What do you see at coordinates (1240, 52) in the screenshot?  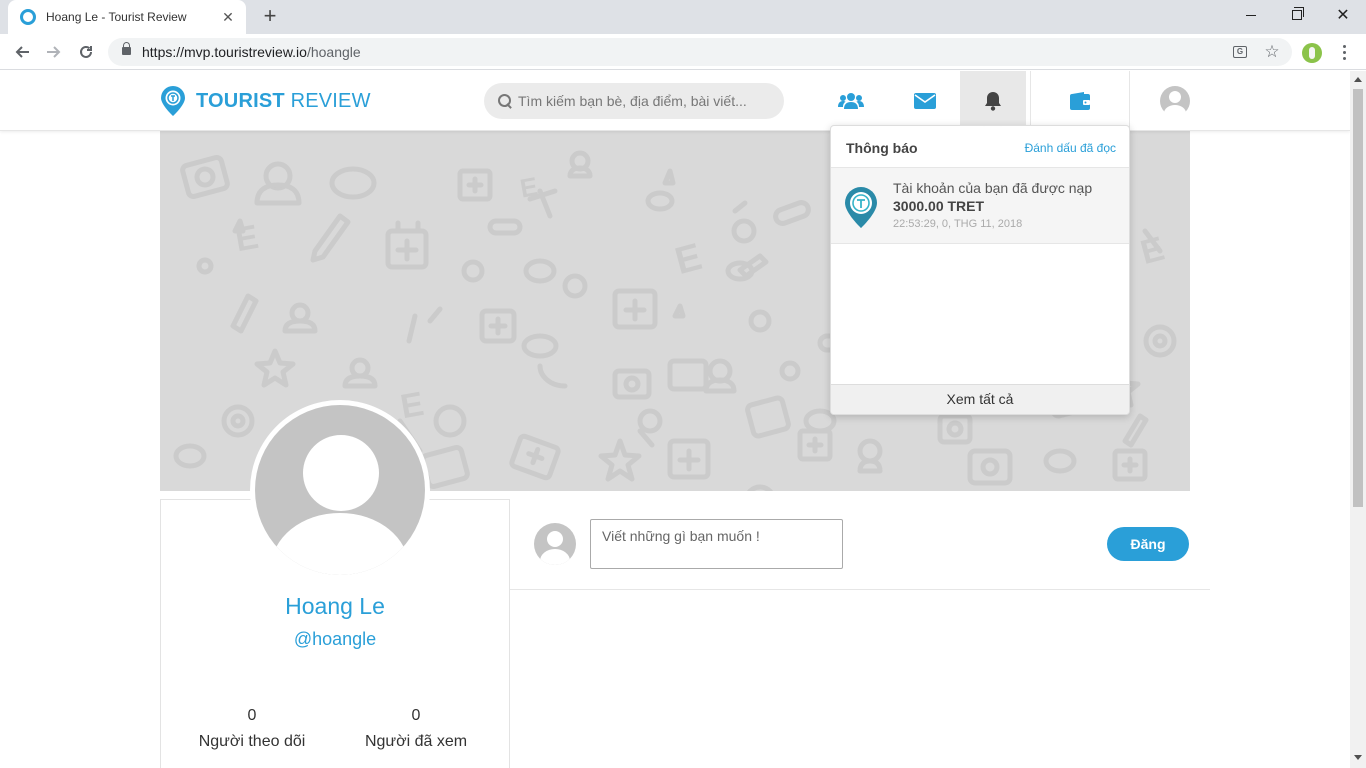 I see `translate-icon: G` at bounding box center [1240, 52].